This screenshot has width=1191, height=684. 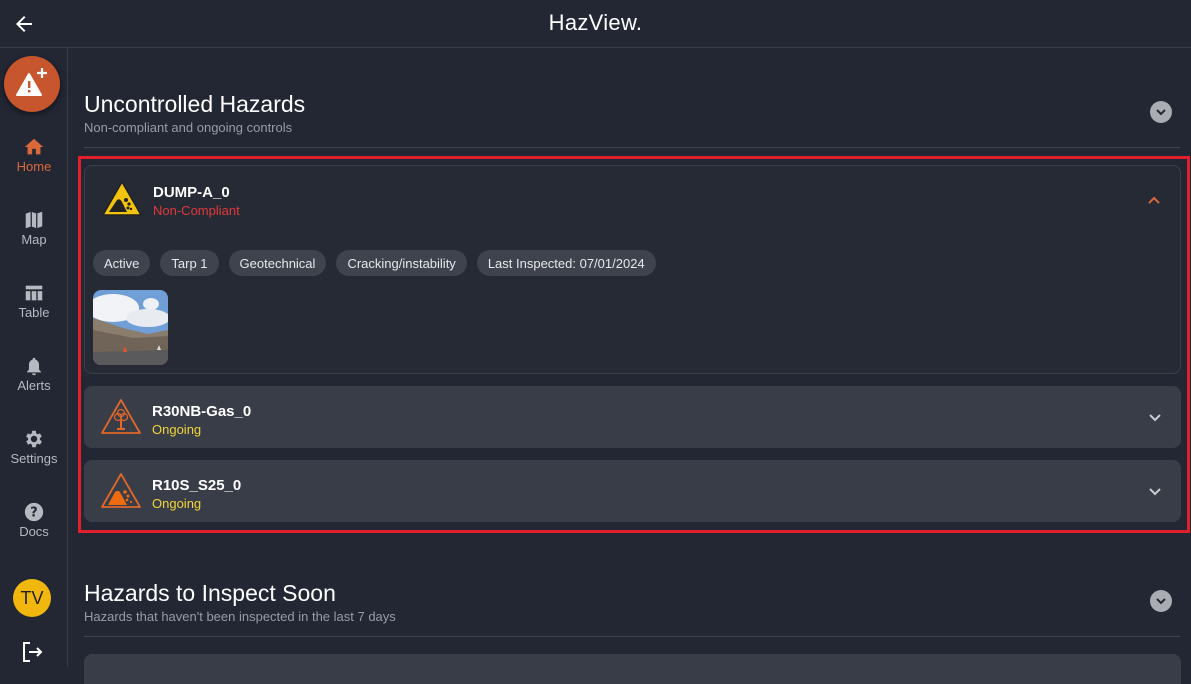 What do you see at coordinates (195, 104) in the screenshot?
I see `section-title: Uncontrolled Hazards` at bounding box center [195, 104].